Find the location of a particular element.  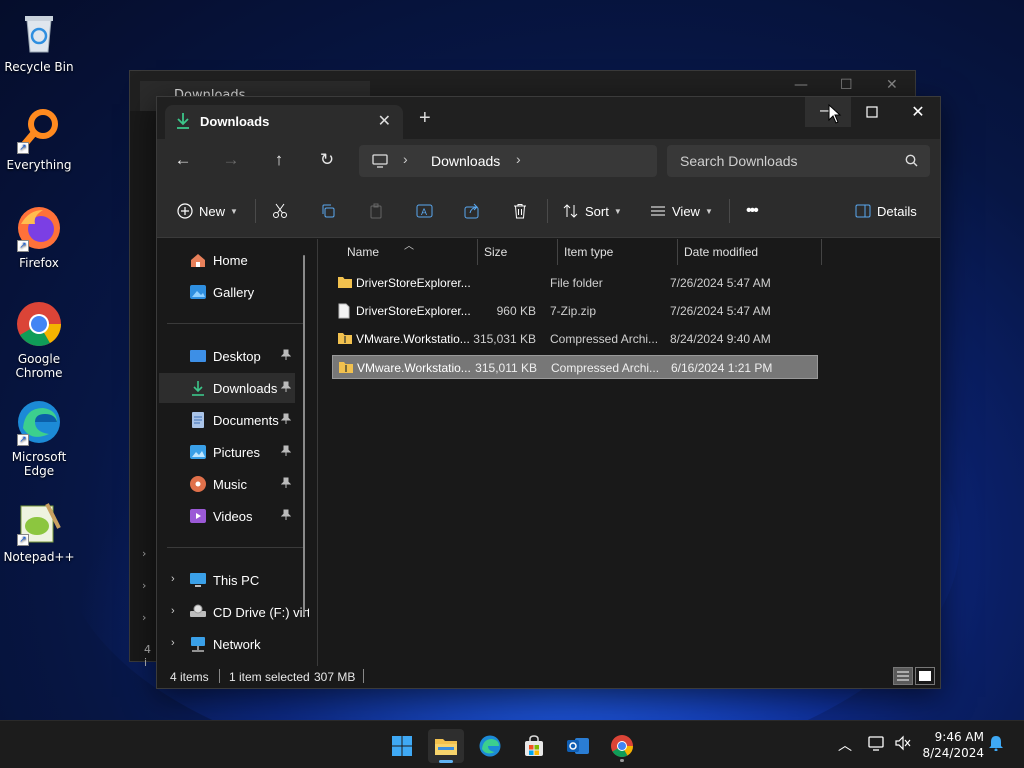

start-button is located at coordinates (402, 746).